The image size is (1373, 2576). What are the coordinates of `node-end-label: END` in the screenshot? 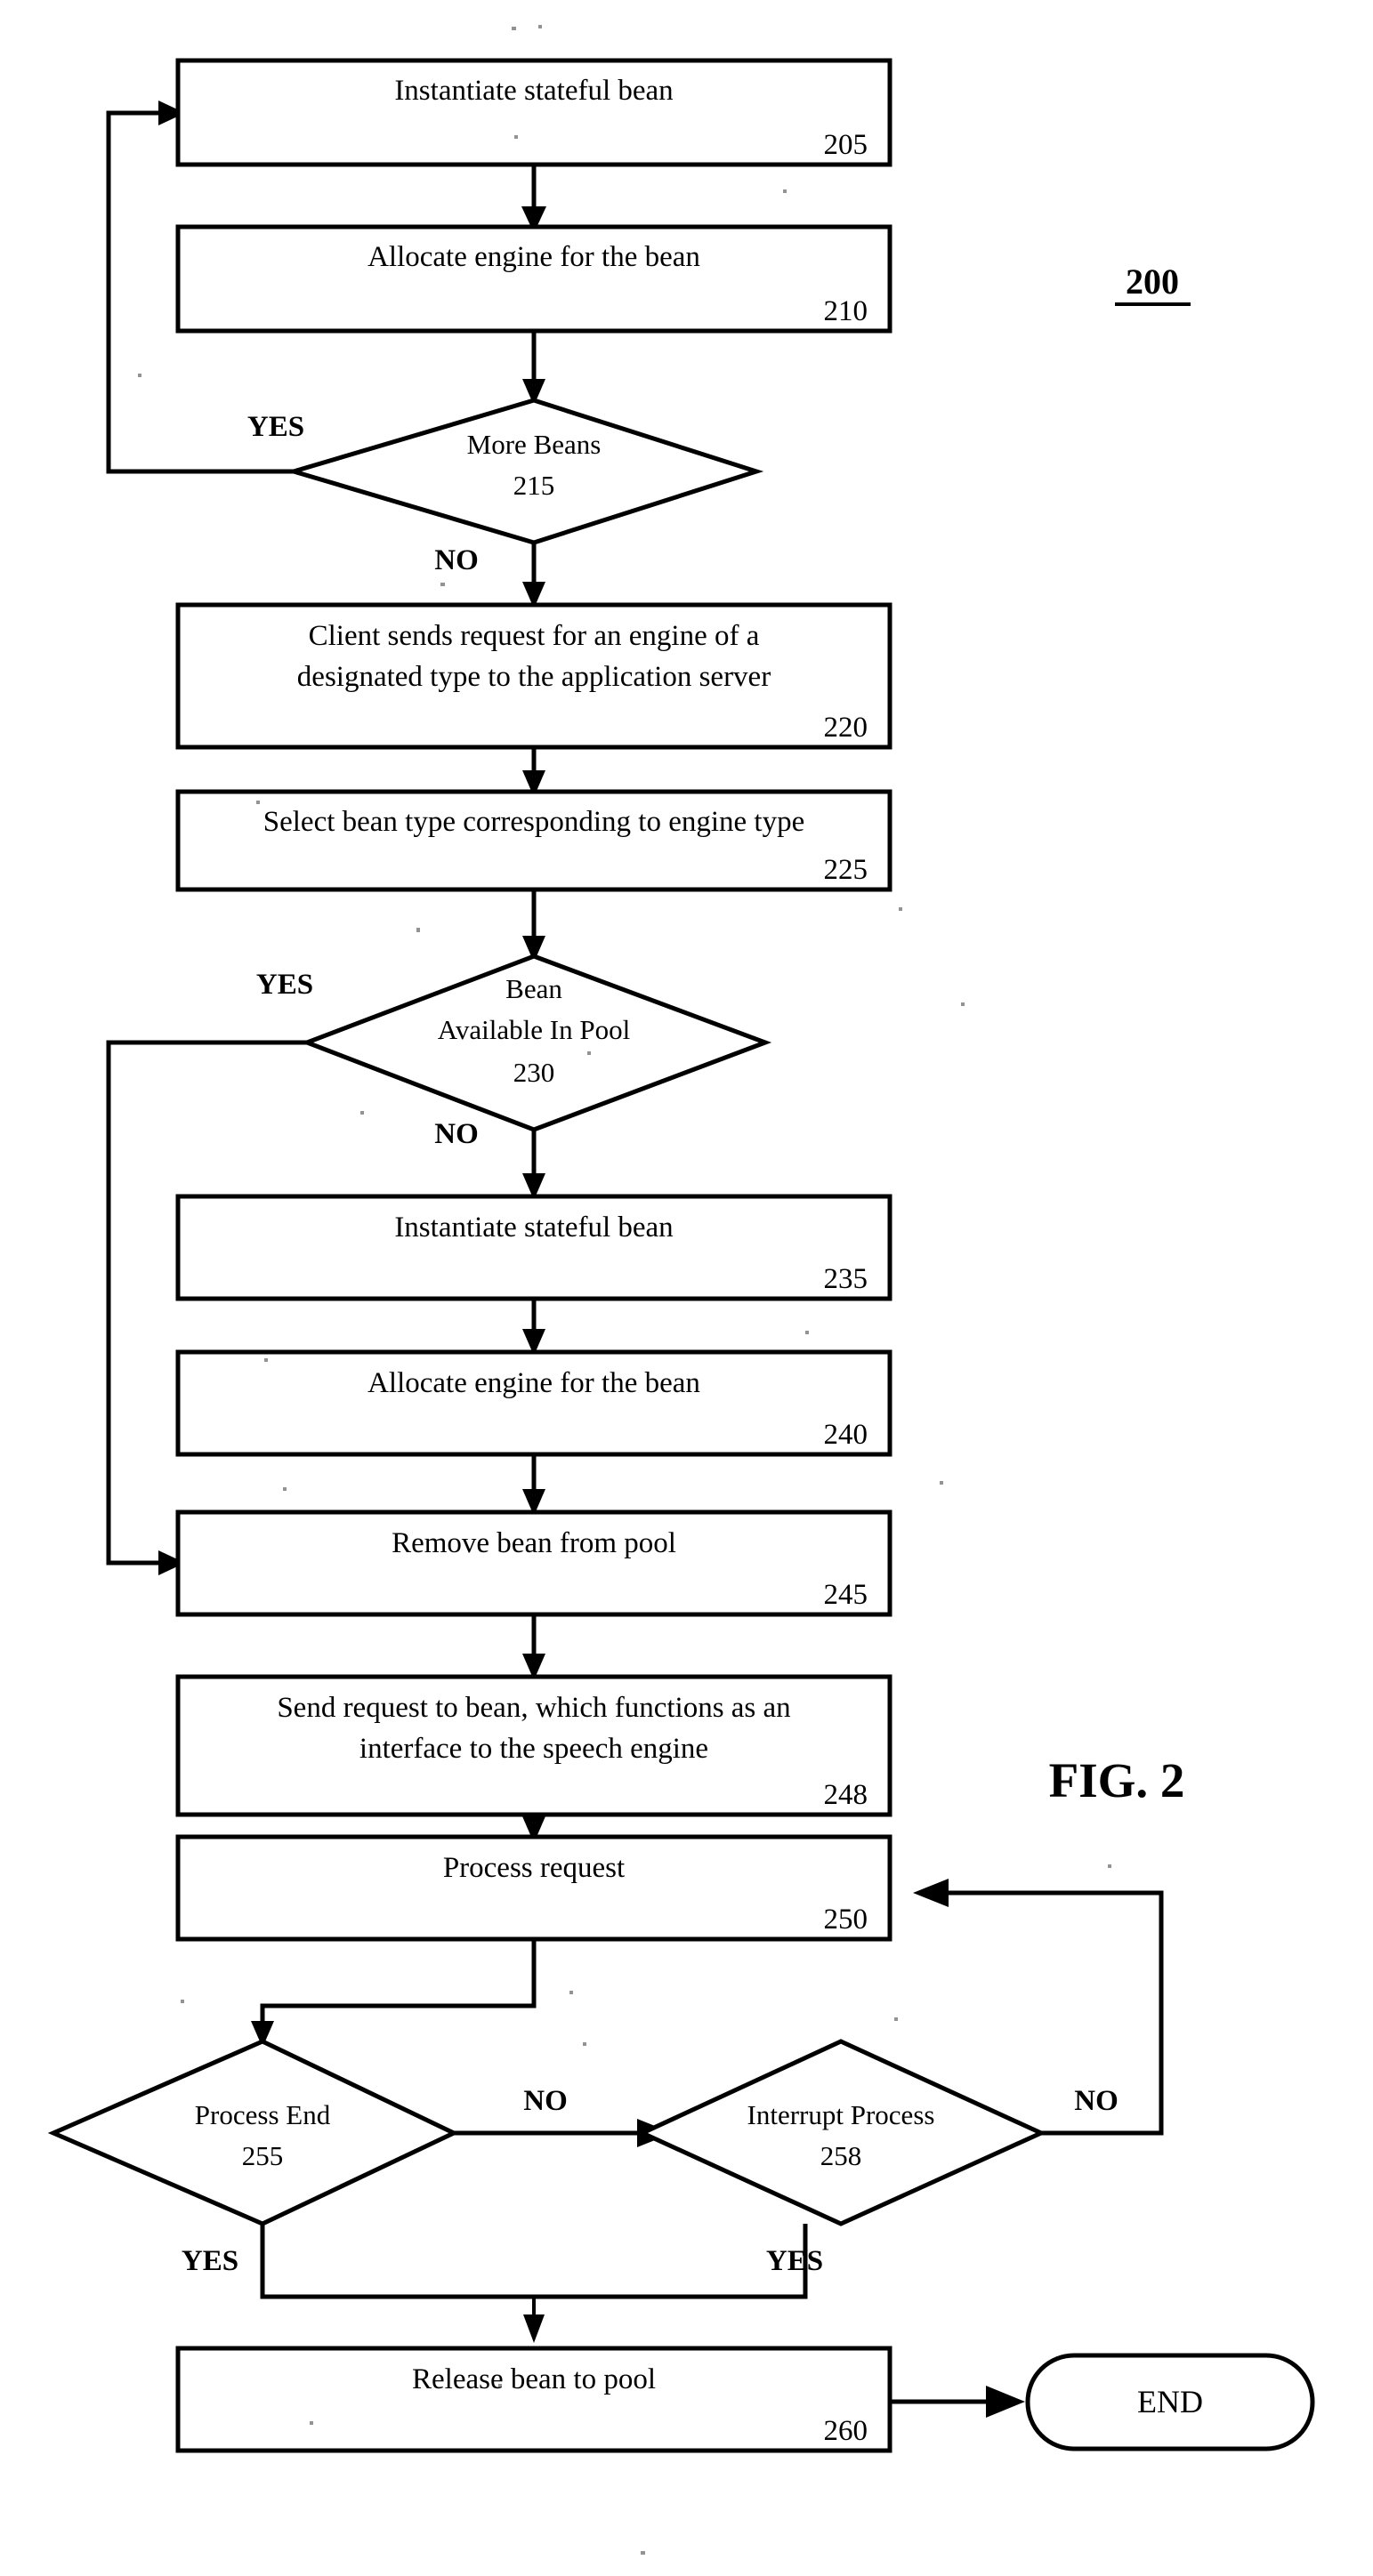 It's located at (1170, 2401).